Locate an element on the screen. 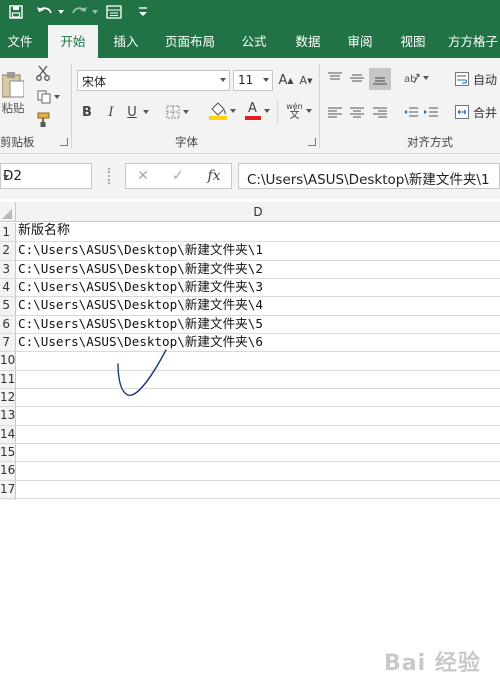  row-header: 13 is located at coordinates (8, 415).